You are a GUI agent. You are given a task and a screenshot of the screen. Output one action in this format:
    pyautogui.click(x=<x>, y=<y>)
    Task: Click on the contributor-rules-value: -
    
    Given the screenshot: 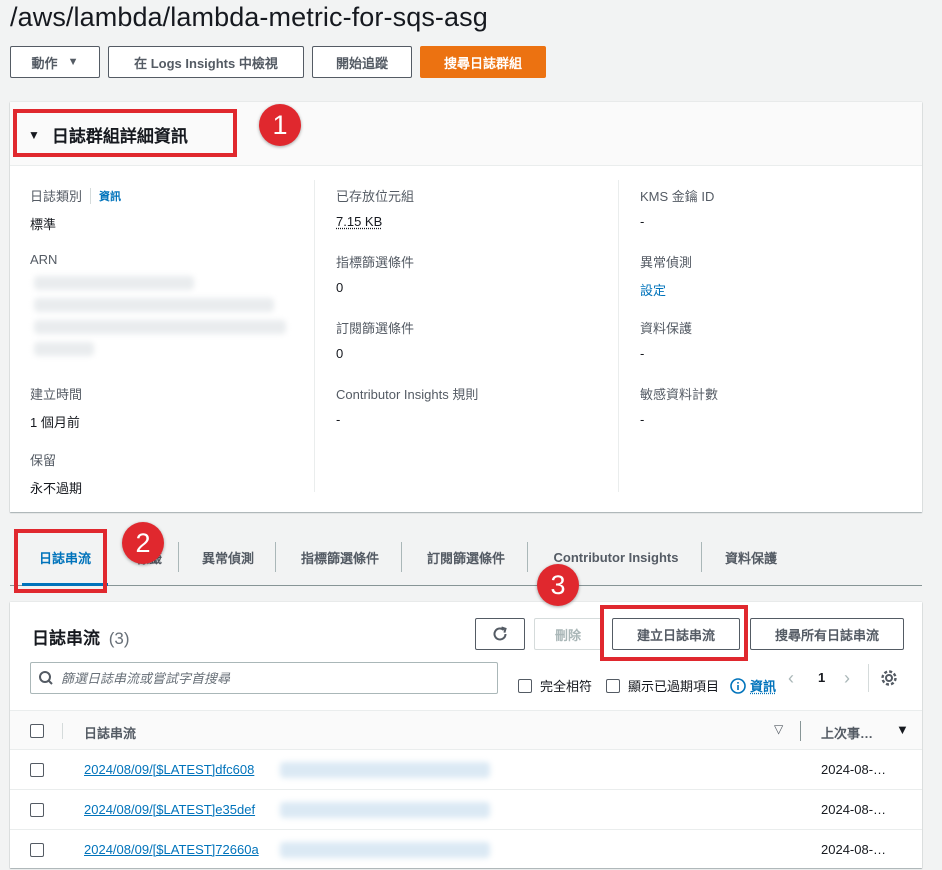 What is the action you would take?
    pyautogui.click(x=338, y=419)
    